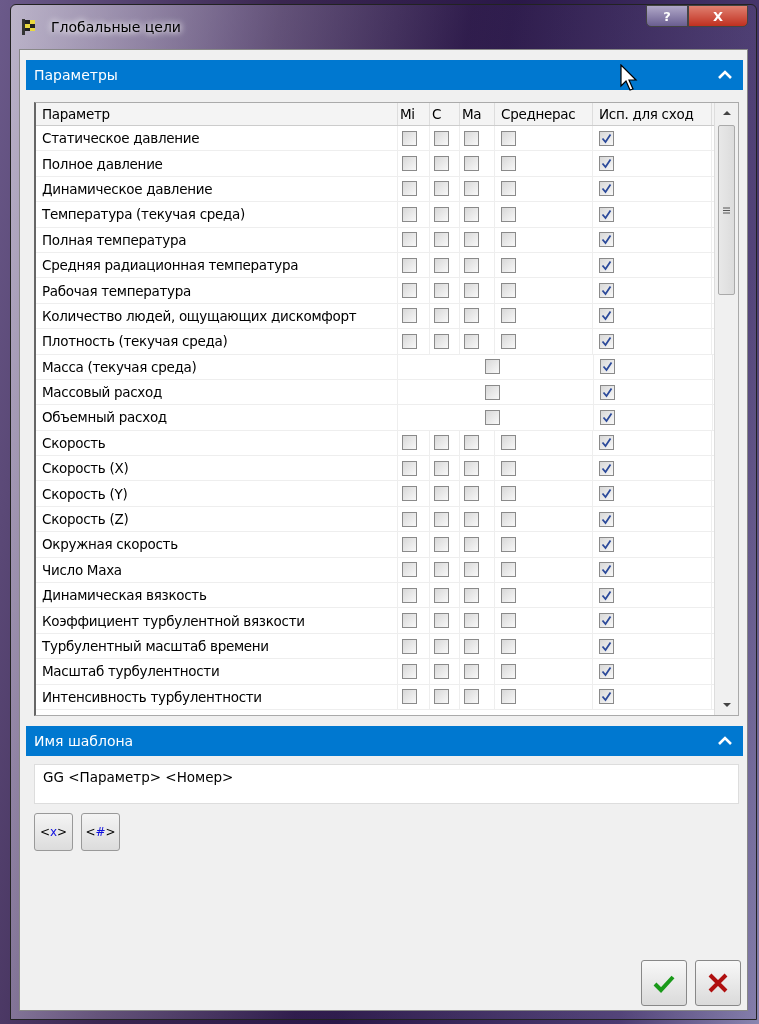  Describe the element at coordinates (652, 114) in the screenshot. I see `column-header: Исп. для сход` at that location.